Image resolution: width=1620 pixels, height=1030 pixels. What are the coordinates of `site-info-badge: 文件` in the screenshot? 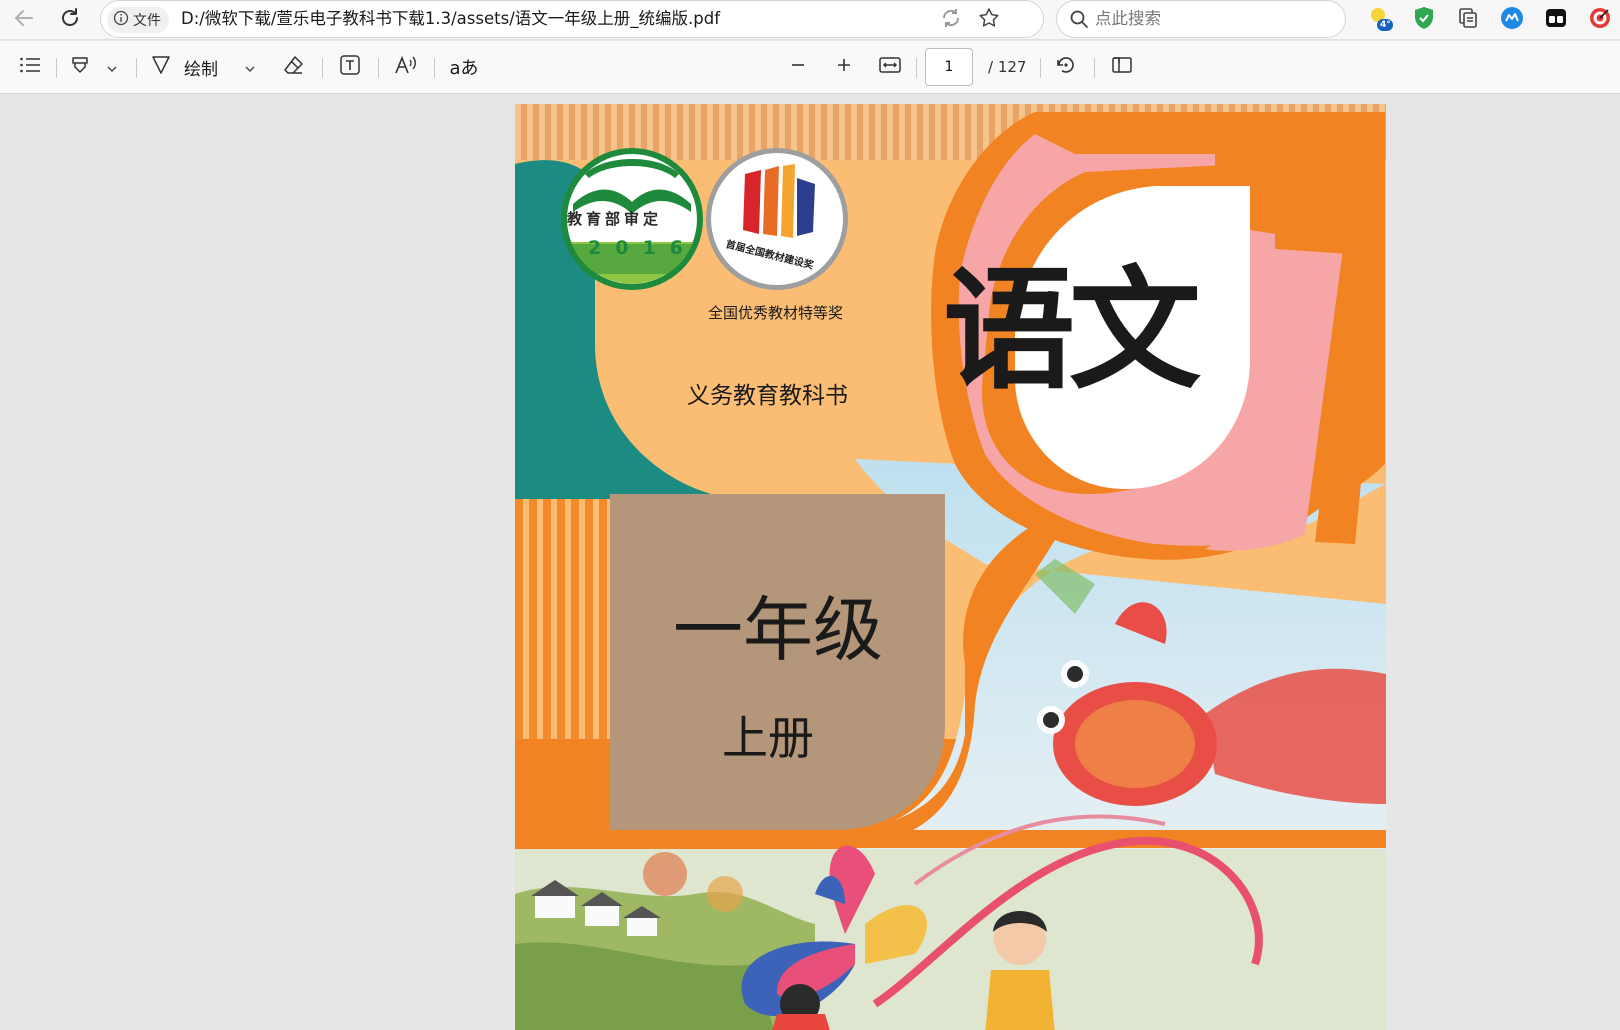 It's located at (138, 20).